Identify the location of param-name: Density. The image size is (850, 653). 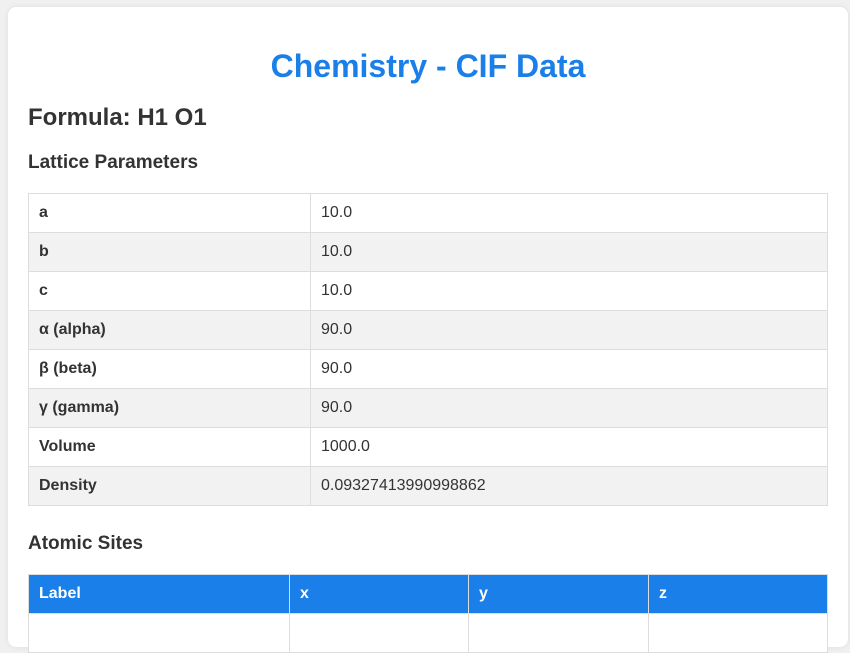
(169, 486).